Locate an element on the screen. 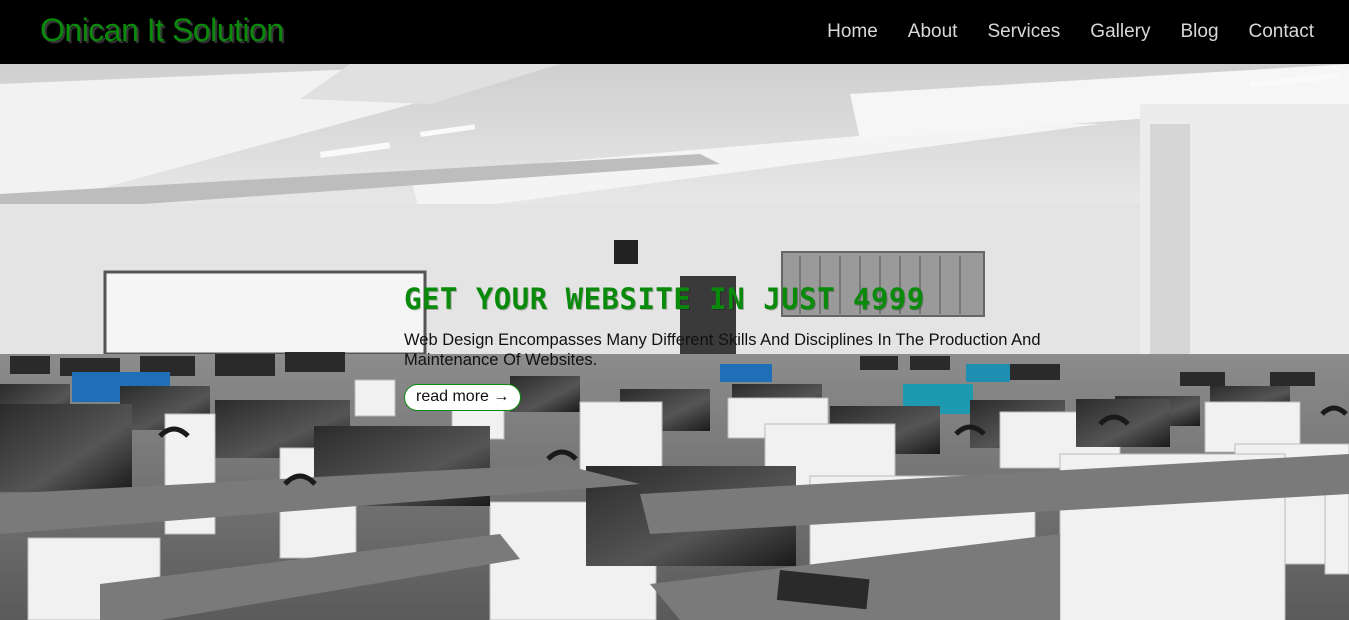  nav-link-contact: Contact is located at coordinates (1281, 32).